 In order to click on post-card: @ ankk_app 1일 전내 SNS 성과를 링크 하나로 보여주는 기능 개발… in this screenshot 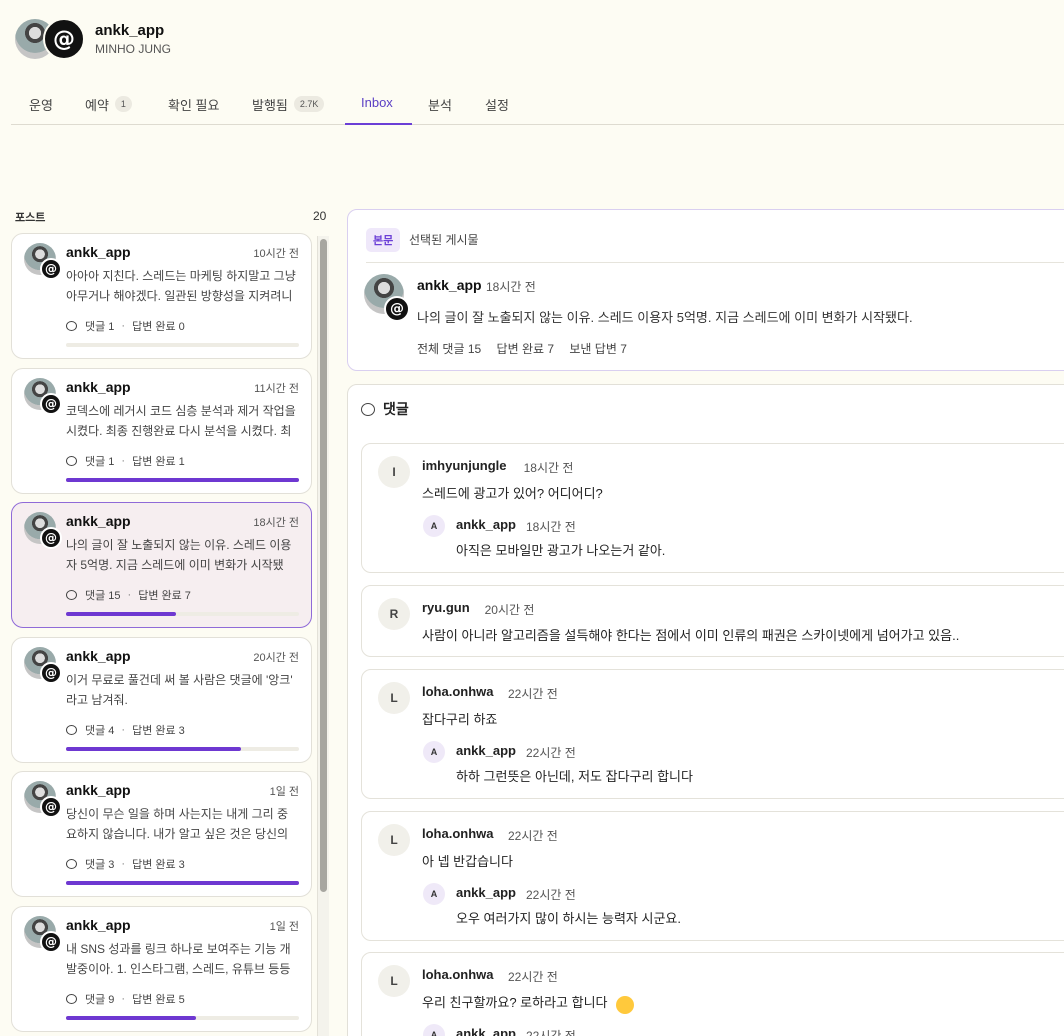, I will do `click(161, 969)`.